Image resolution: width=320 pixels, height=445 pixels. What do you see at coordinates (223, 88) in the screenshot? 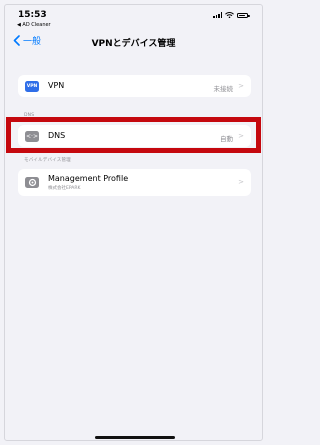
I see `vpn-status-value: 未接続` at bounding box center [223, 88].